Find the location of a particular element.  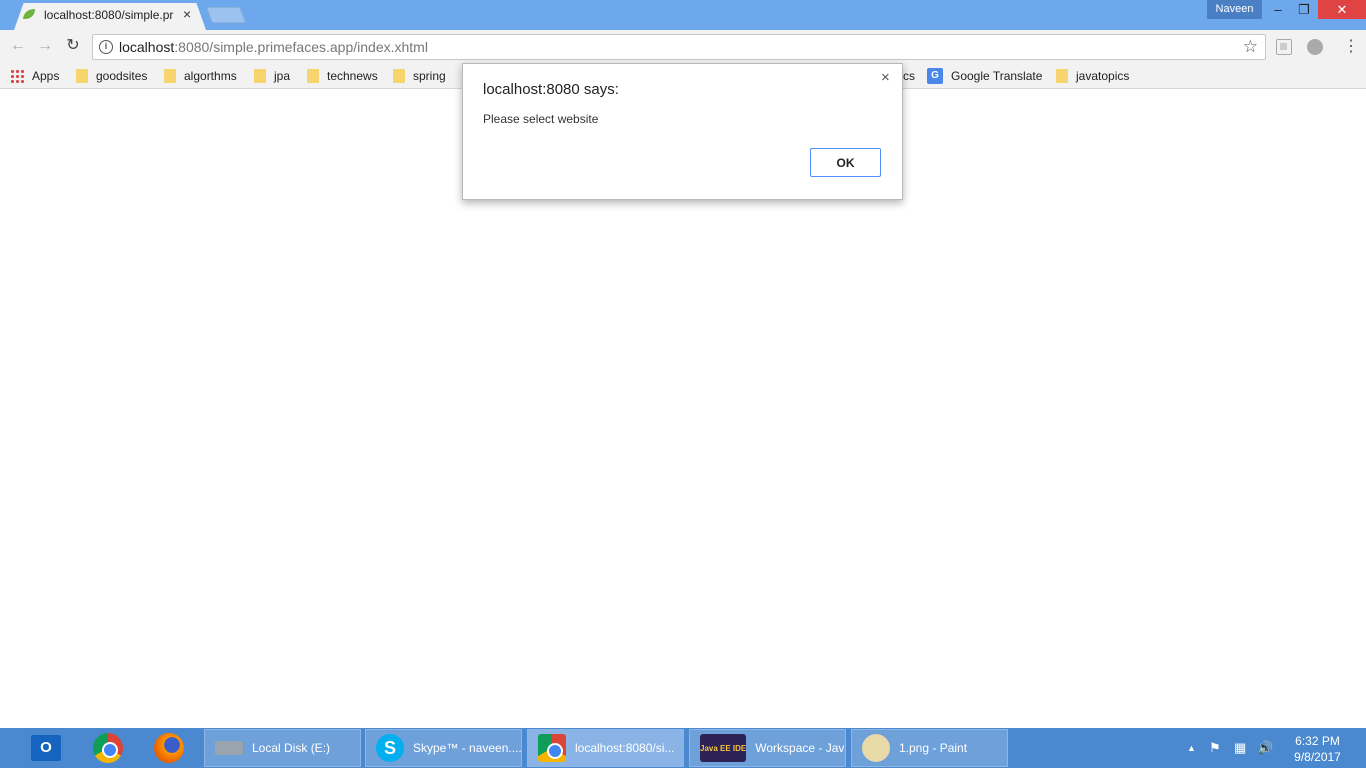

tray-overflow-arrow-icon: ▲ is located at coordinates (1191, 748).